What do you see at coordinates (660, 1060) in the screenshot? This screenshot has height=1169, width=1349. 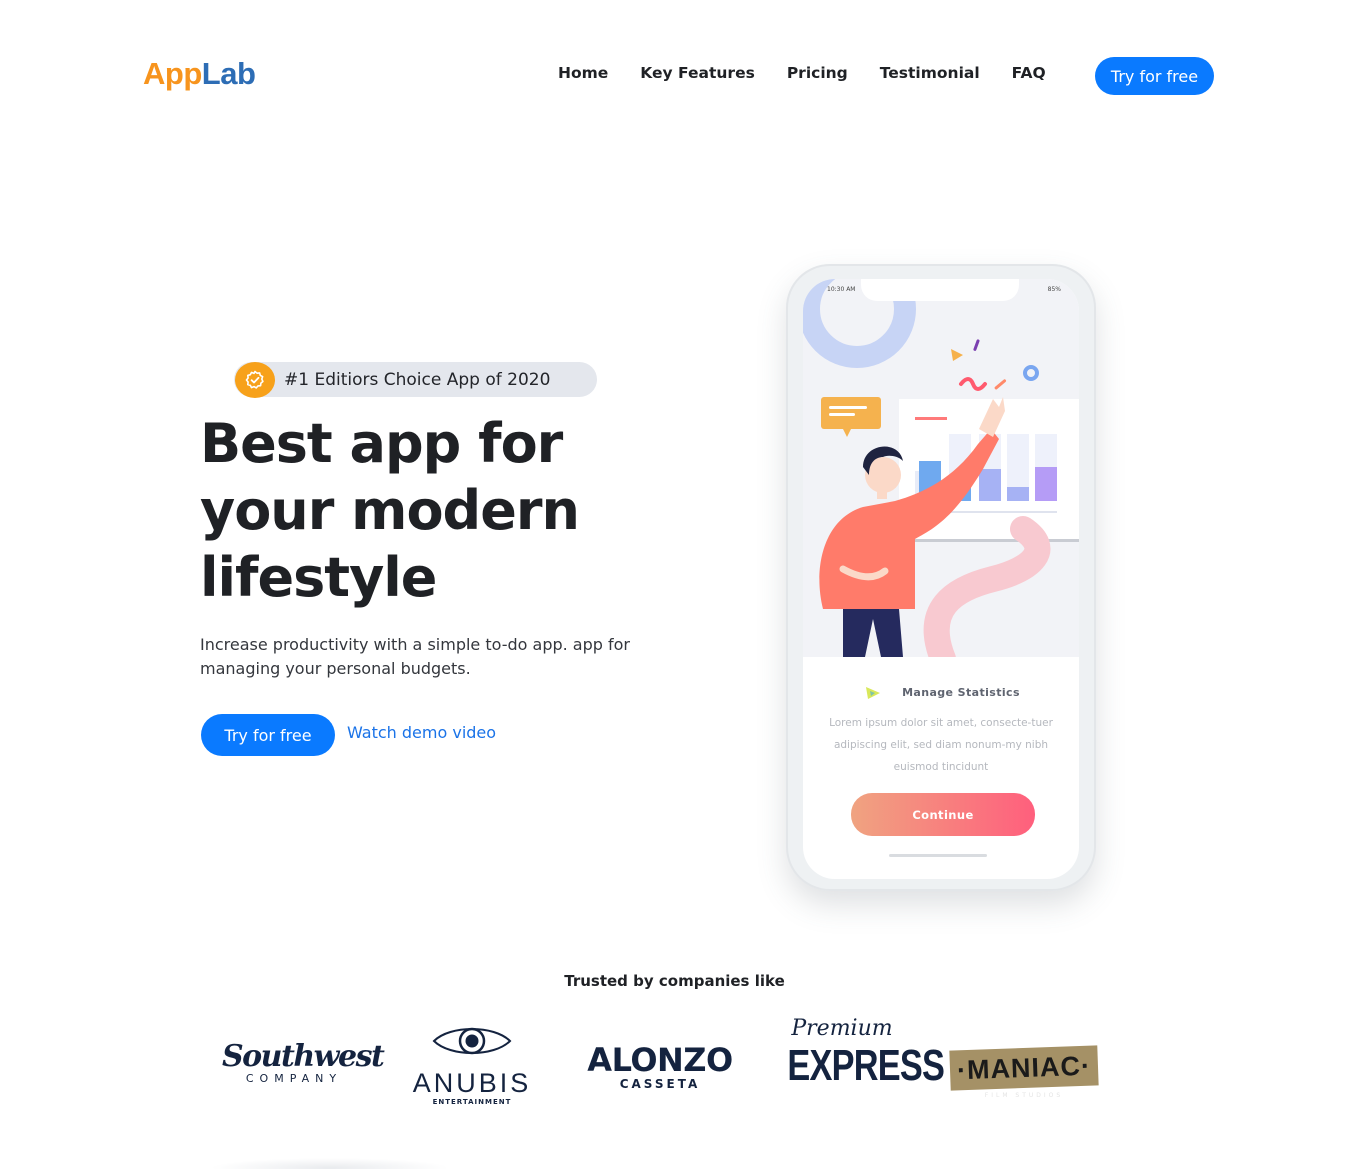 I see `alonzo-name: ALONZO` at bounding box center [660, 1060].